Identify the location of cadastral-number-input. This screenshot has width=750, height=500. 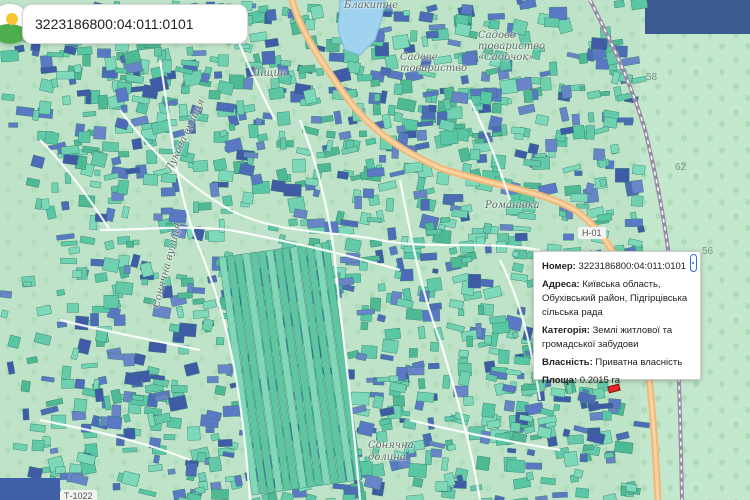
(135, 24).